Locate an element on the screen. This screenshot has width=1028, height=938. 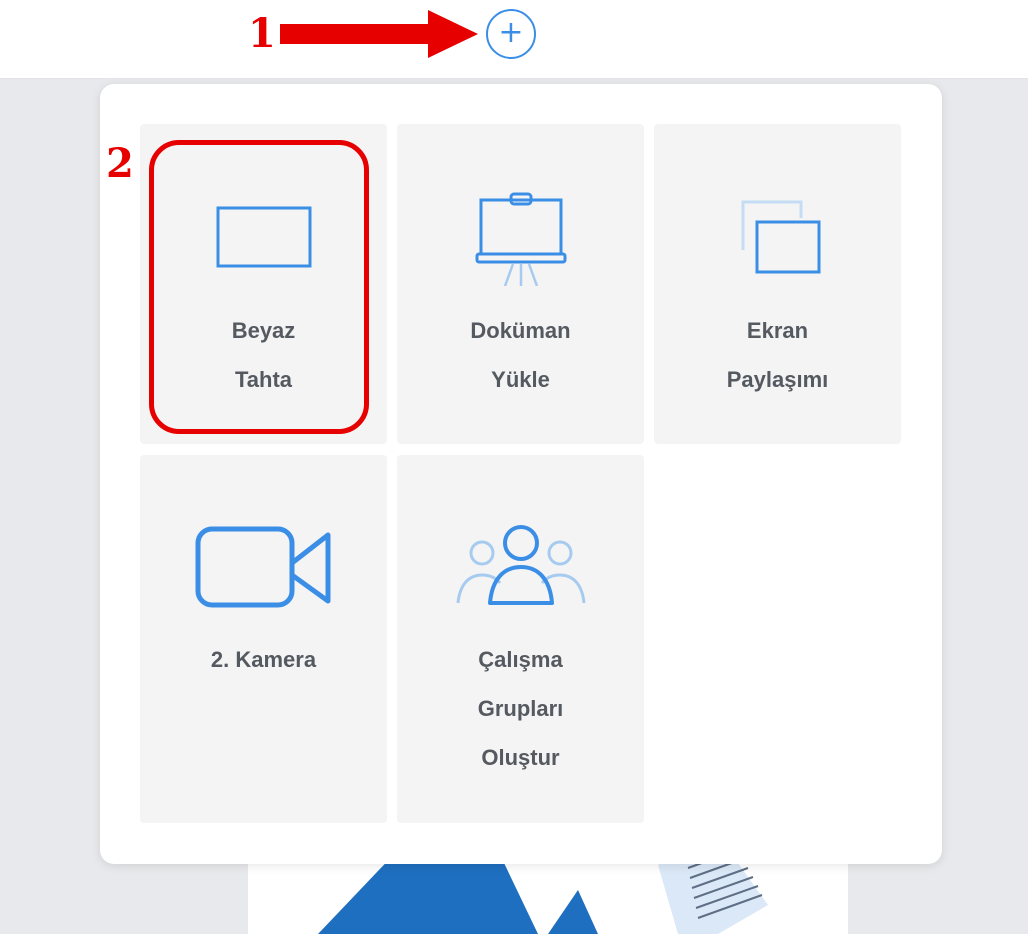
group-users-icon is located at coordinates (520, 565).